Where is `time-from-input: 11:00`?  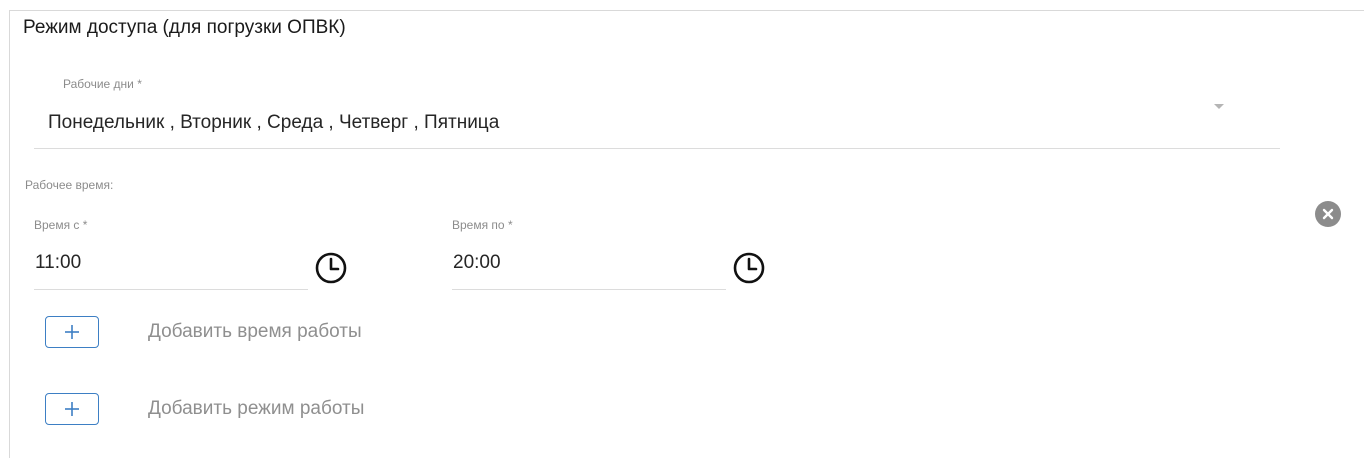
time-from-input: 11:00 is located at coordinates (58, 263).